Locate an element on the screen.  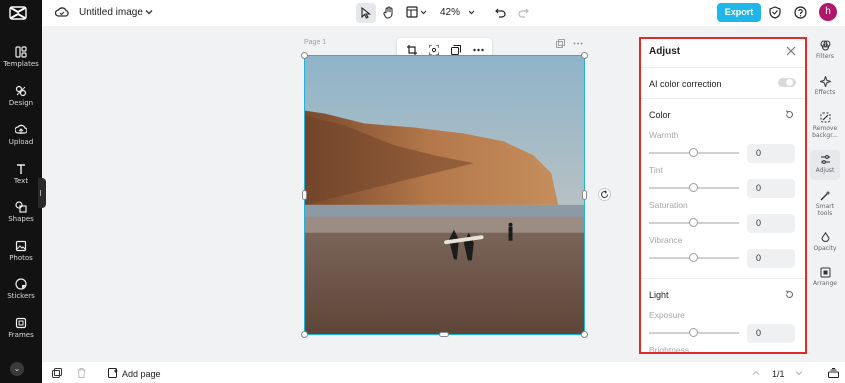
redo-icon is located at coordinates (523, 12).